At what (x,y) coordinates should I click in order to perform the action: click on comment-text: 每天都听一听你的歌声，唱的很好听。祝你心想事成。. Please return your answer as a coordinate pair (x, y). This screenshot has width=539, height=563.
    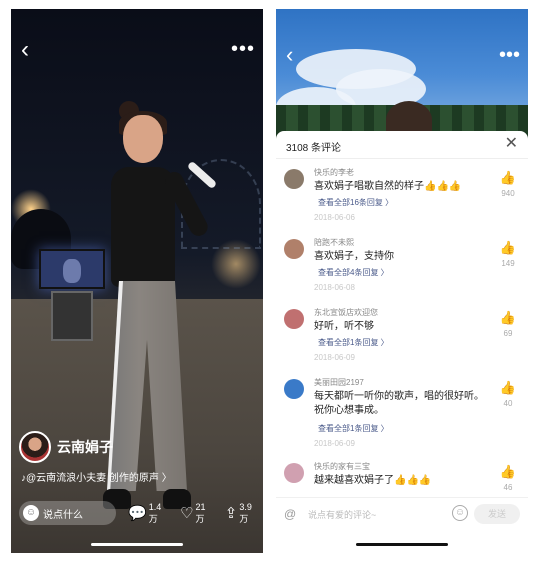
    Looking at the image, I should click on (399, 403).